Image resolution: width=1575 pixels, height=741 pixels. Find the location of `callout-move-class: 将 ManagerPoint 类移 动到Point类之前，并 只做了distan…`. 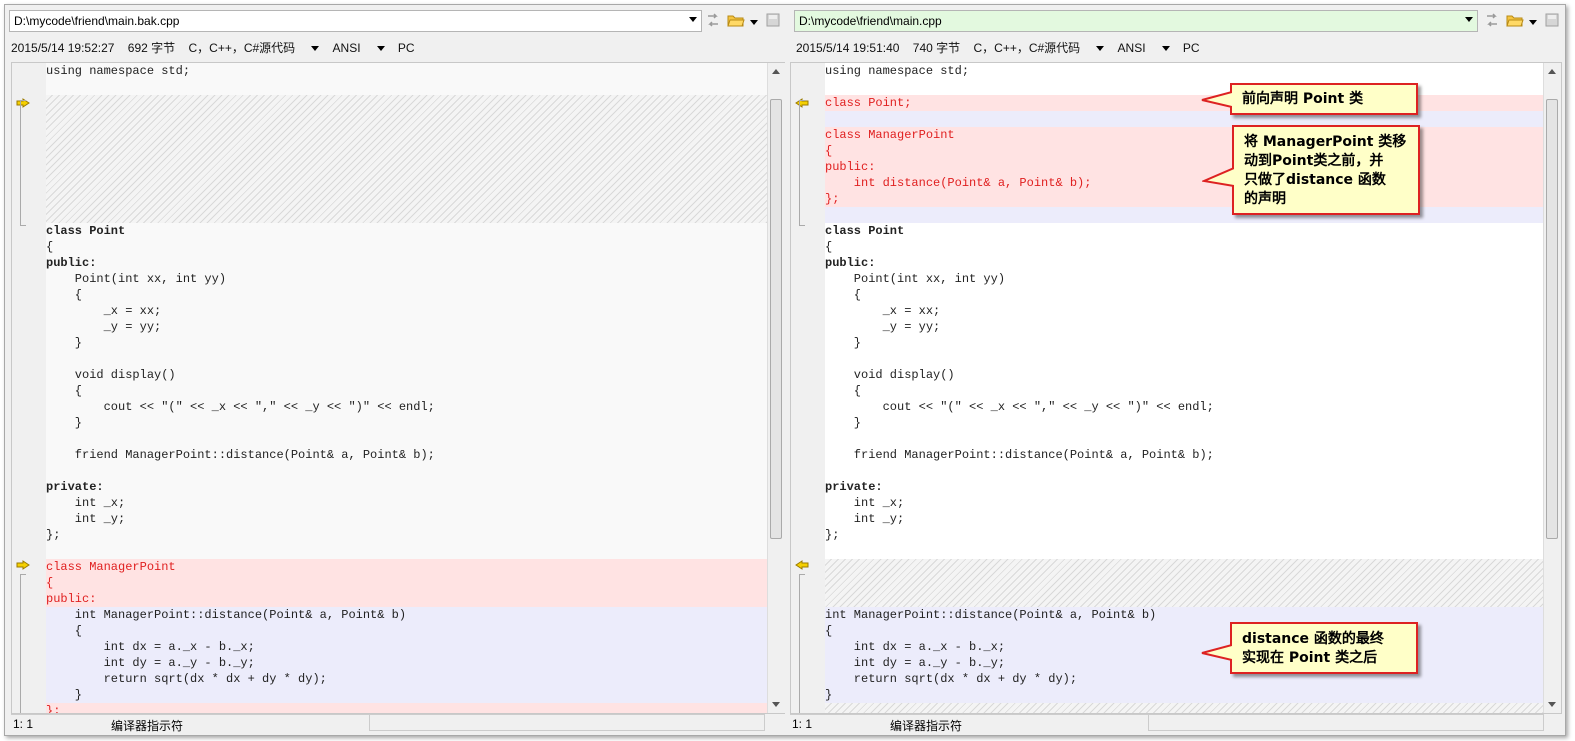

callout-move-class: 将 ManagerPoint 类移 动到Point类之前，并 只做了distan… is located at coordinates (1311, 170).